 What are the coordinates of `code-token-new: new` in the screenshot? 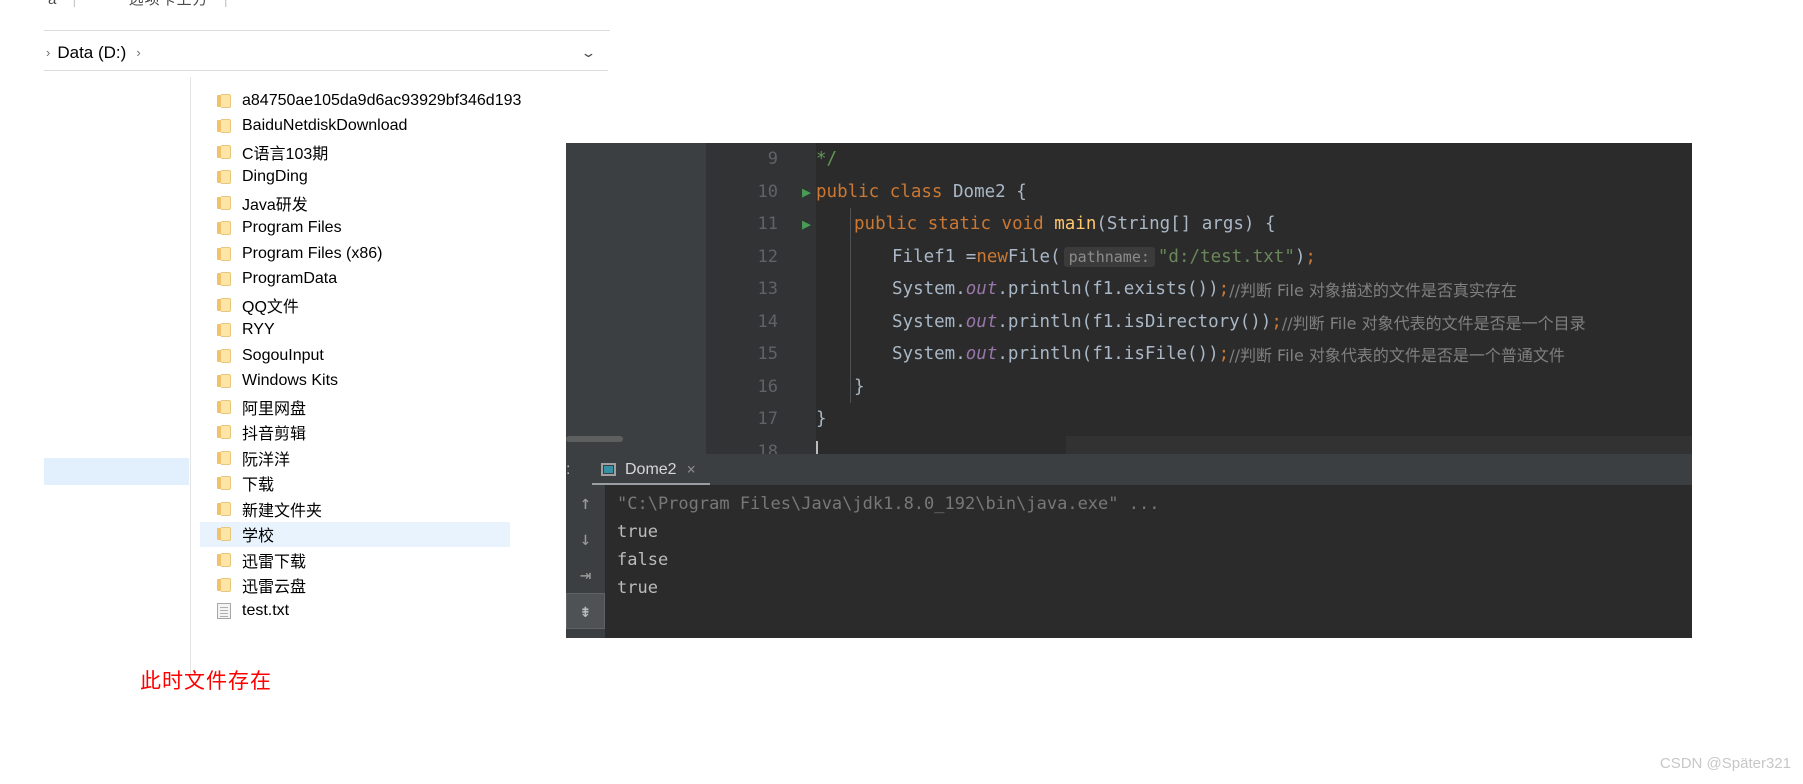 It's located at (992, 256).